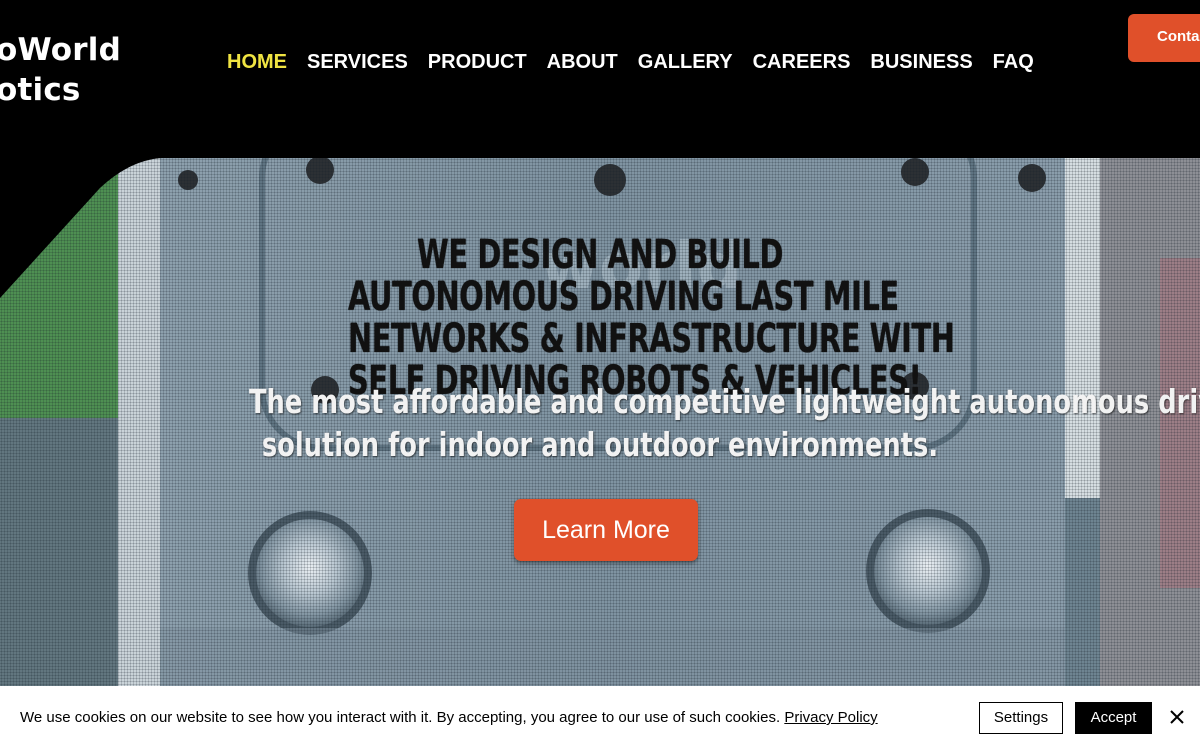 The image size is (1200, 750). What do you see at coordinates (830, 717) in the screenshot?
I see `privacy-policy-link: Privacy Policy` at bounding box center [830, 717].